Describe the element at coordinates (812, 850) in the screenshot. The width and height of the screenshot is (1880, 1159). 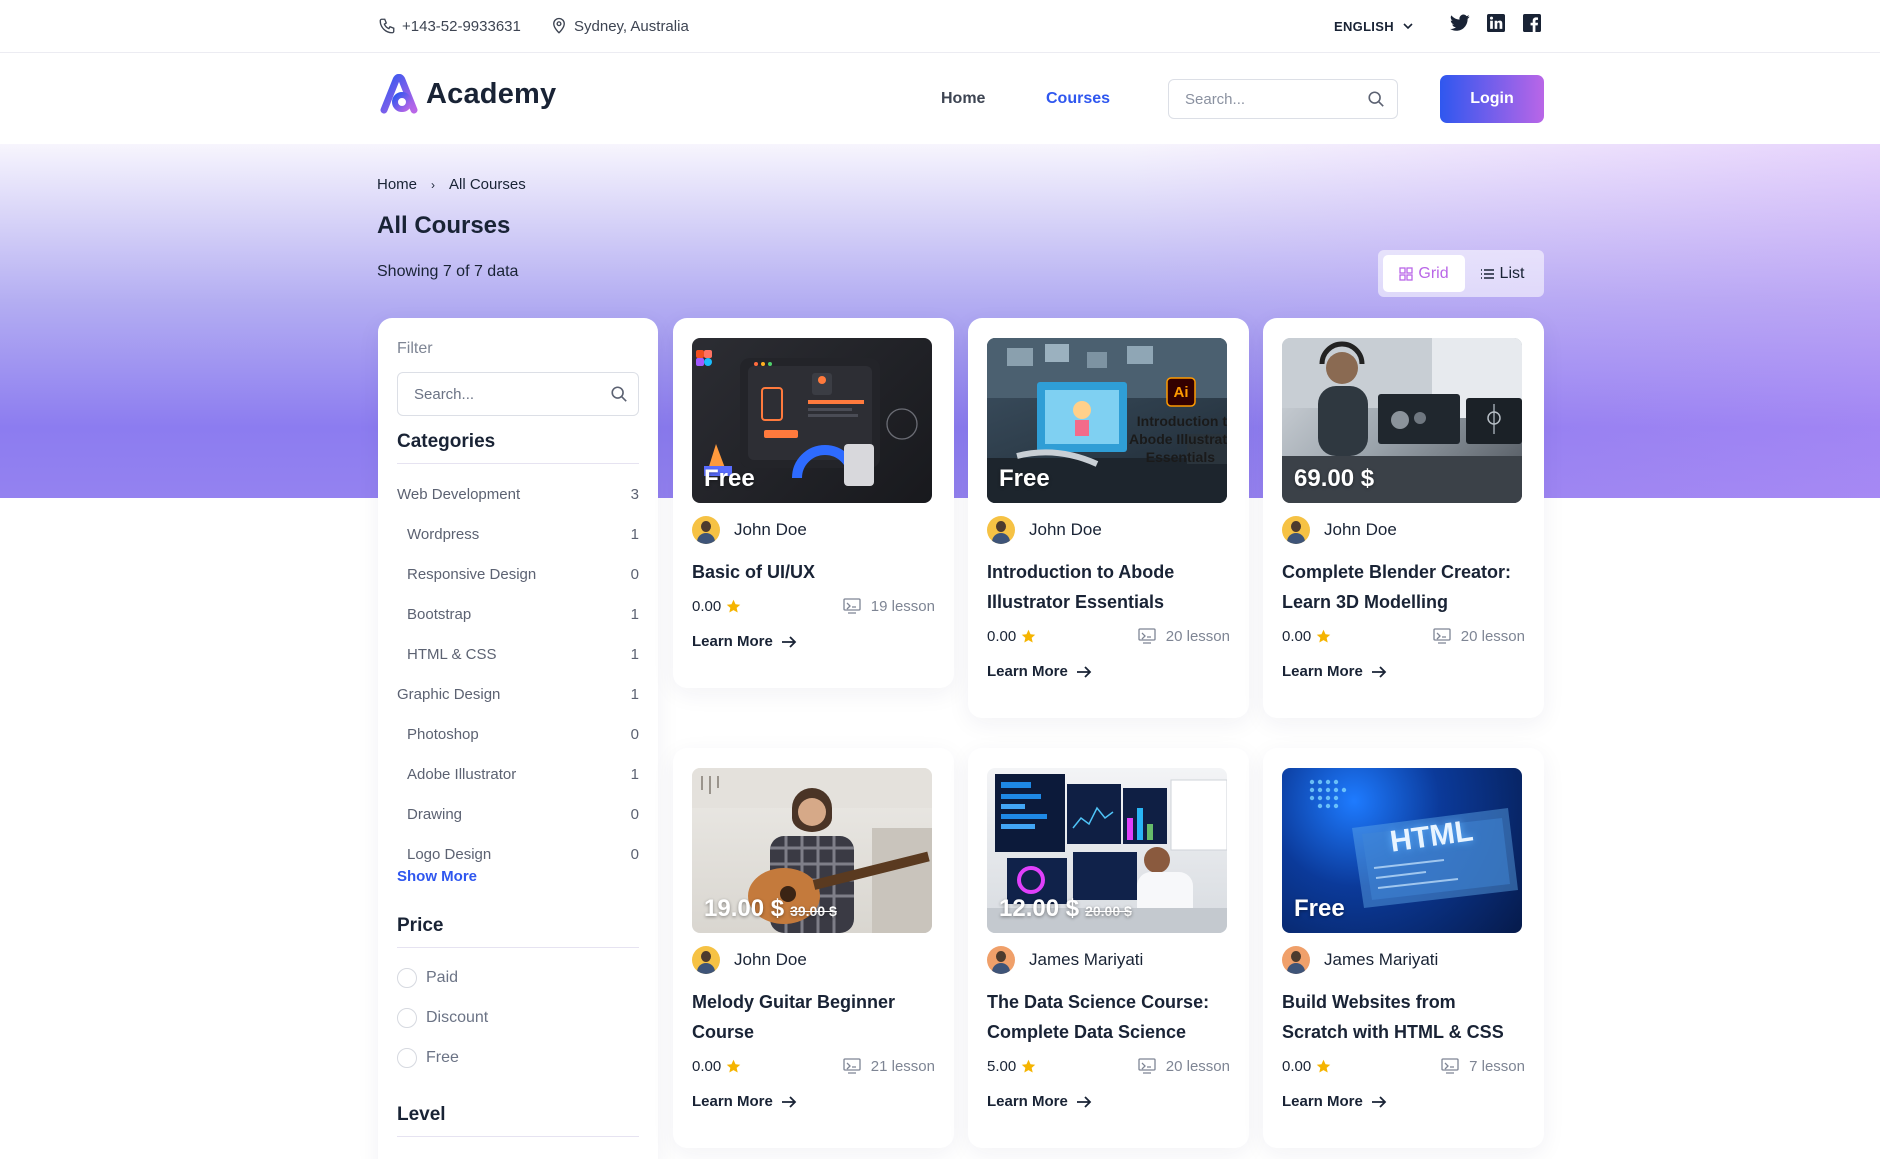
I see `course-thumbnail: 19.00 $ 39.00 $` at that location.